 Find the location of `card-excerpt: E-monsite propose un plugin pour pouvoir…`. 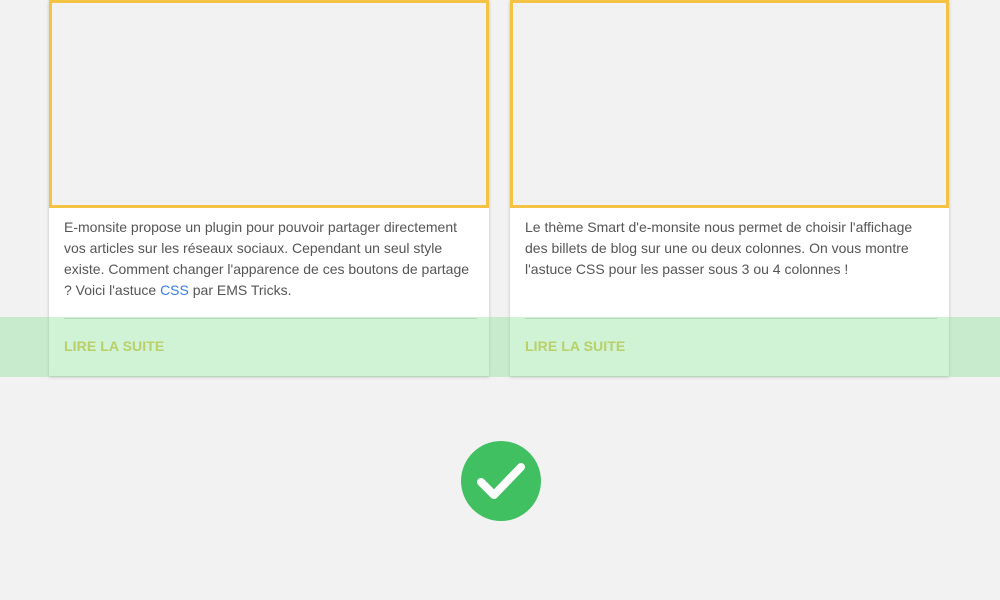

card-excerpt: E-monsite propose un plugin pour pouvoir… is located at coordinates (270, 259).